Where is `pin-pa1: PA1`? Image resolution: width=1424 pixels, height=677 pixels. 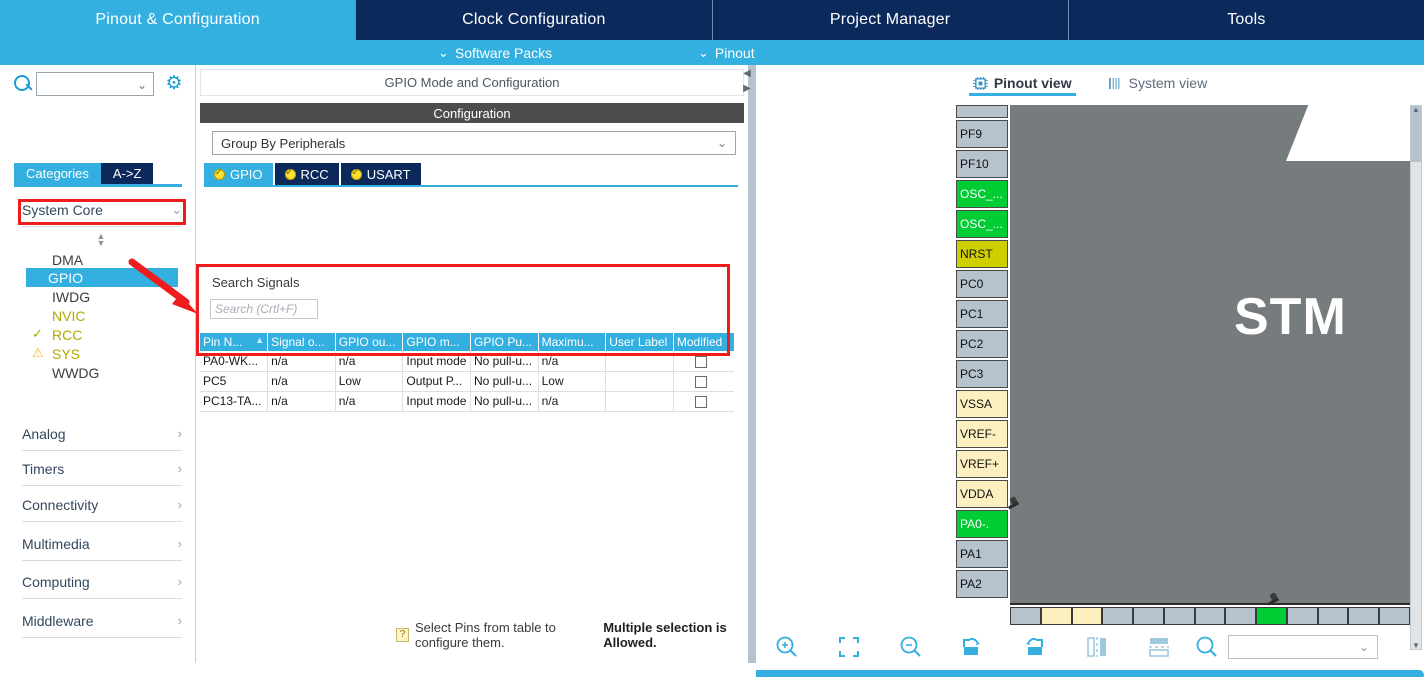 pin-pa1: PA1 is located at coordinates (982, 554).